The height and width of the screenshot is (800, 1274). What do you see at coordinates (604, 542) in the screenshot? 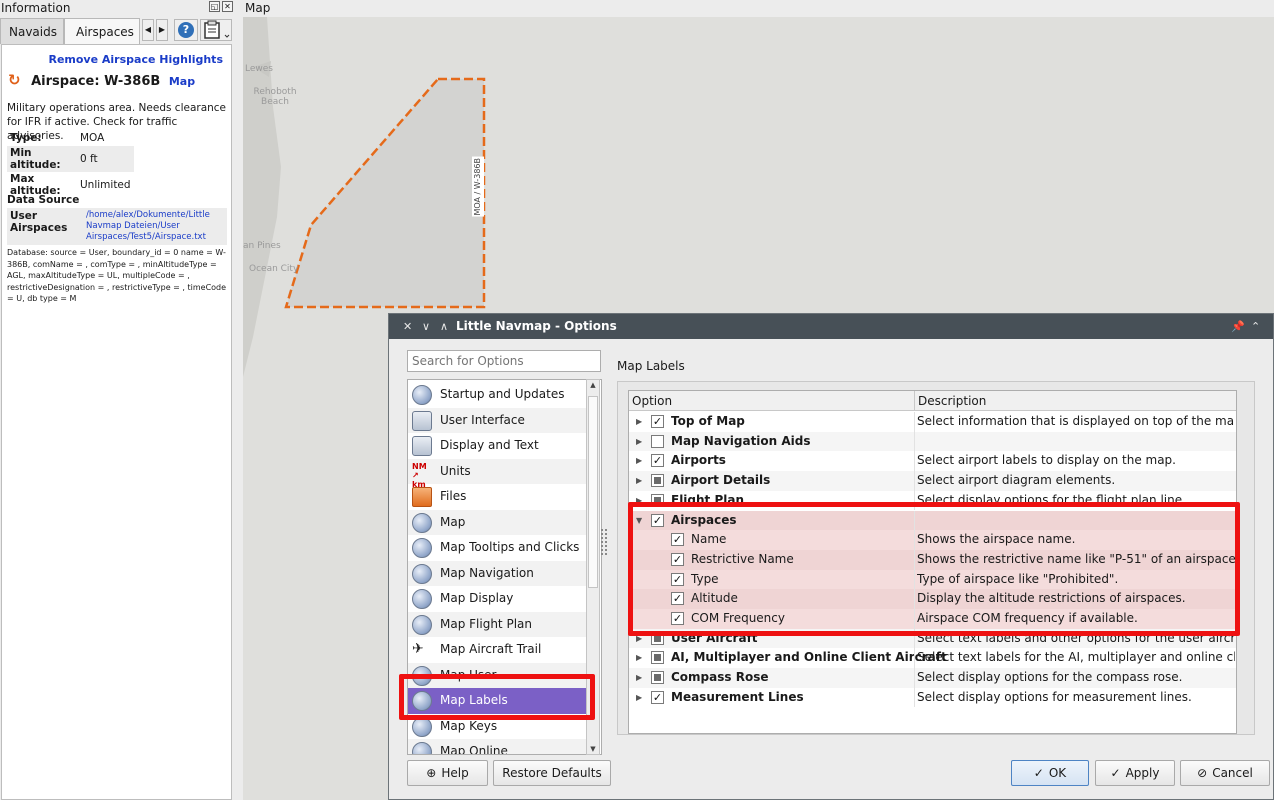
I see `splitter-handle` at bounding box center [604, 542].